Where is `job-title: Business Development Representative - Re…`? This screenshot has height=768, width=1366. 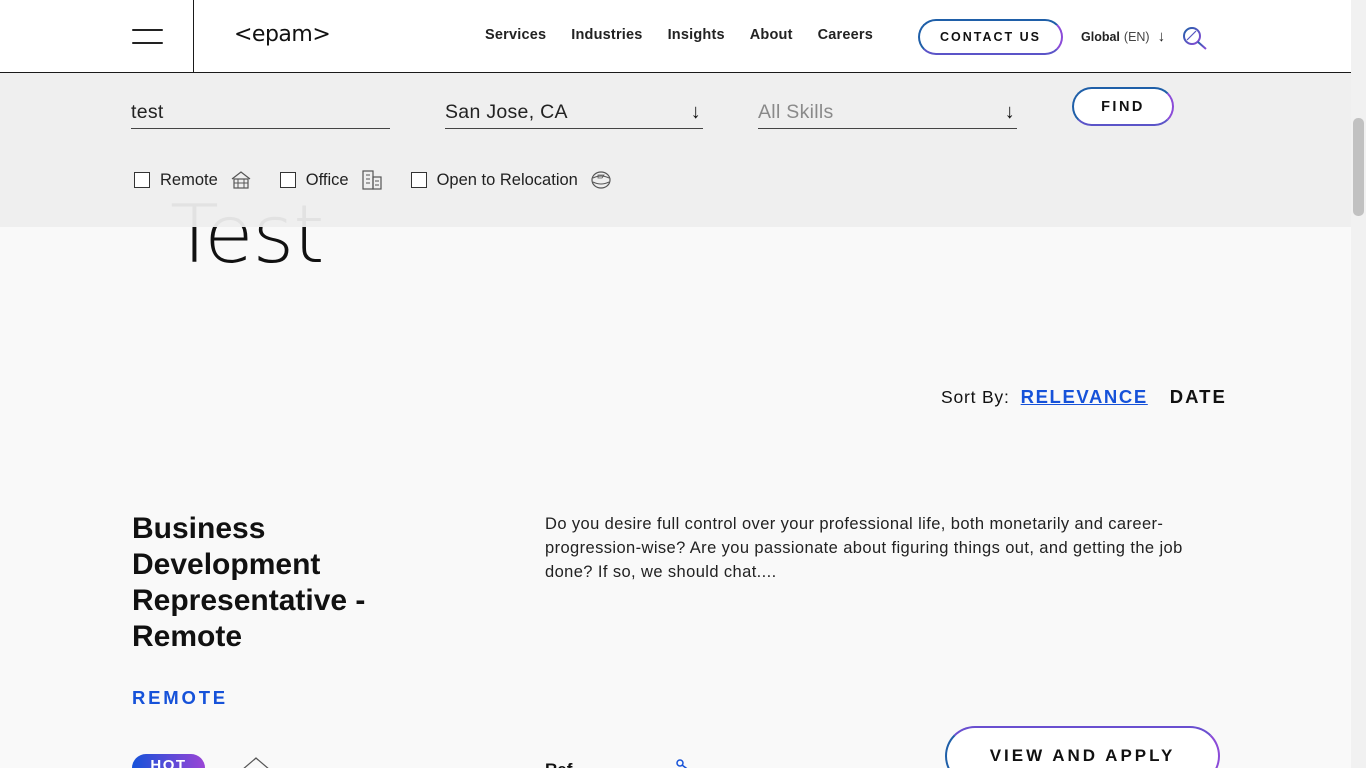
job-title: Business Development Representative - Re… is located at coordinates (282, 583).